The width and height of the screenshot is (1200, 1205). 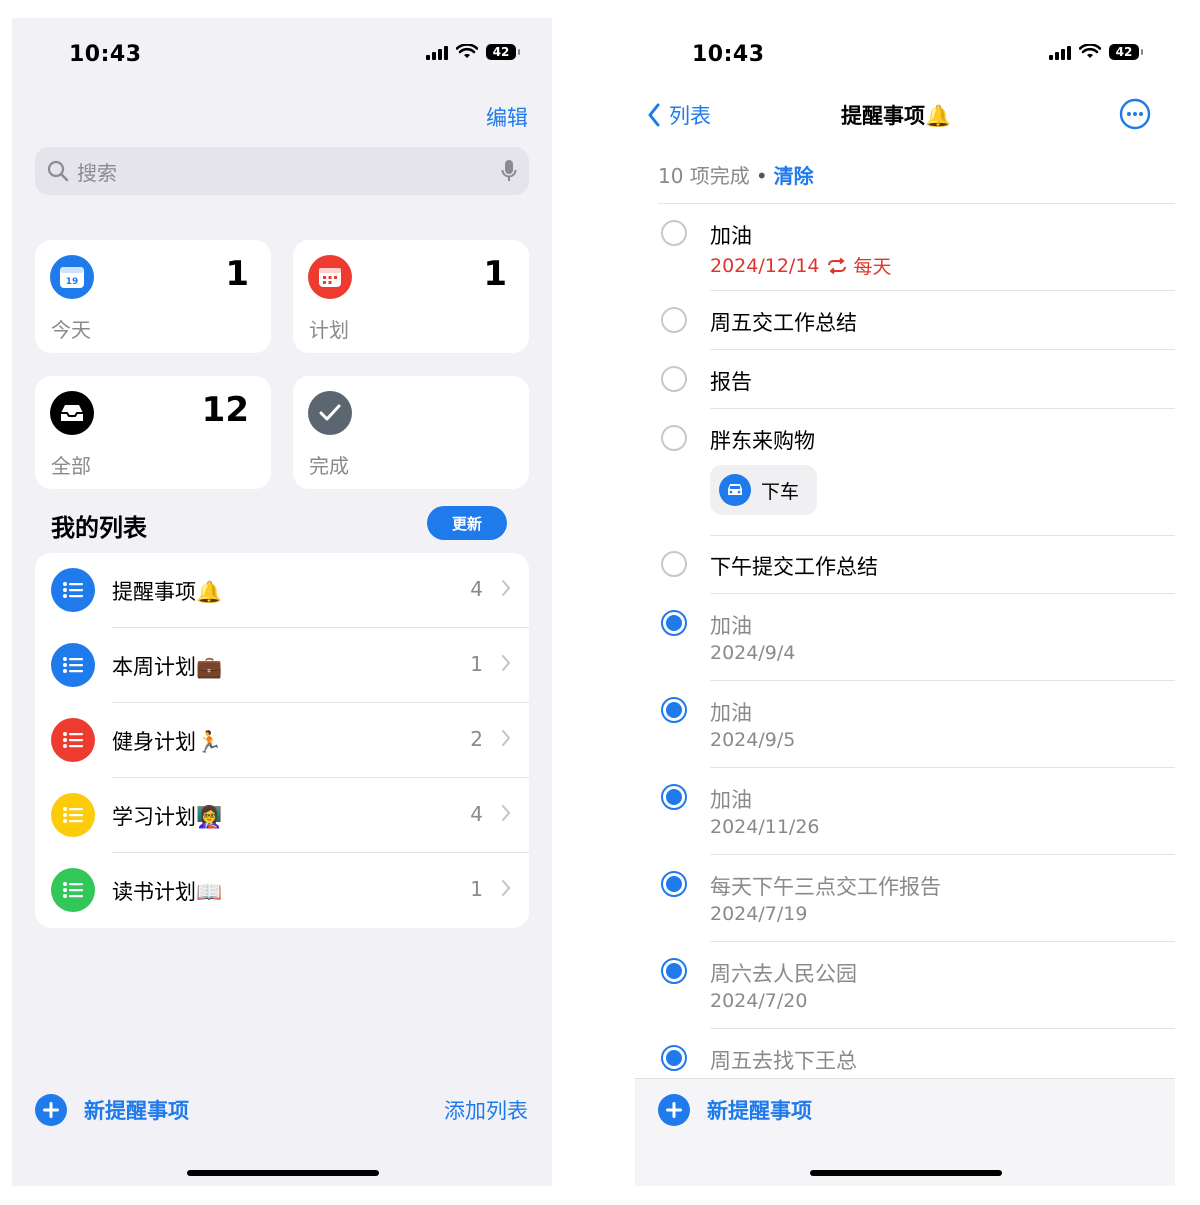 What do you see at coordinates (282, 815) in the screenshot?
I see `list-item: 学习计划👩‍🏫 4` at bounding box center [282, 815].